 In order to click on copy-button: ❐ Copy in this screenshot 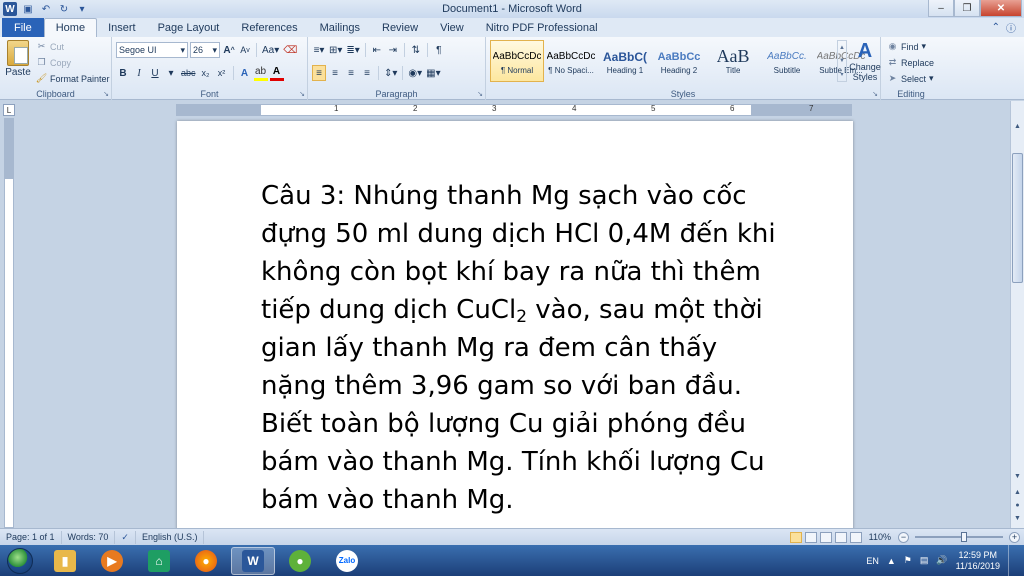, I will do `click(73, 62)`.